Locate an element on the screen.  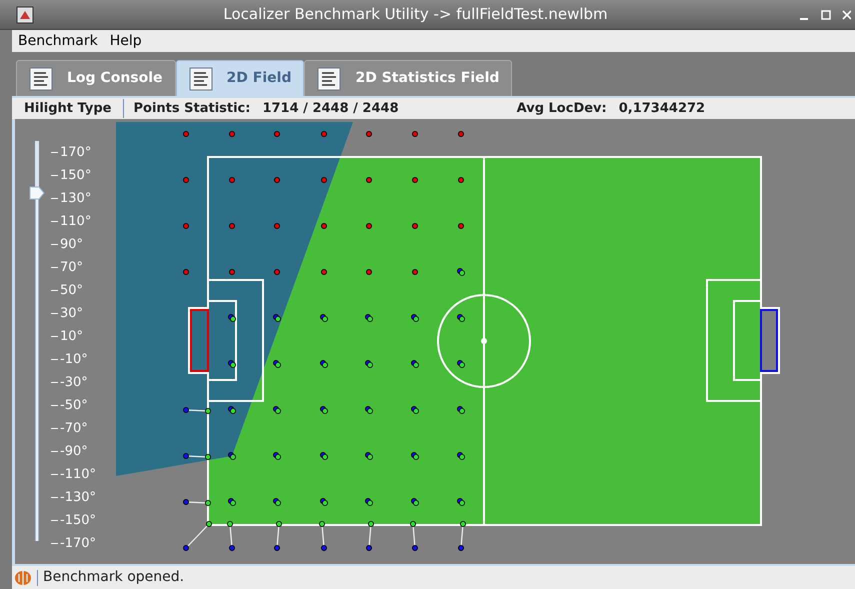
avg-locdev-label: Avg LocDev: is located at coordinates (561, 109).